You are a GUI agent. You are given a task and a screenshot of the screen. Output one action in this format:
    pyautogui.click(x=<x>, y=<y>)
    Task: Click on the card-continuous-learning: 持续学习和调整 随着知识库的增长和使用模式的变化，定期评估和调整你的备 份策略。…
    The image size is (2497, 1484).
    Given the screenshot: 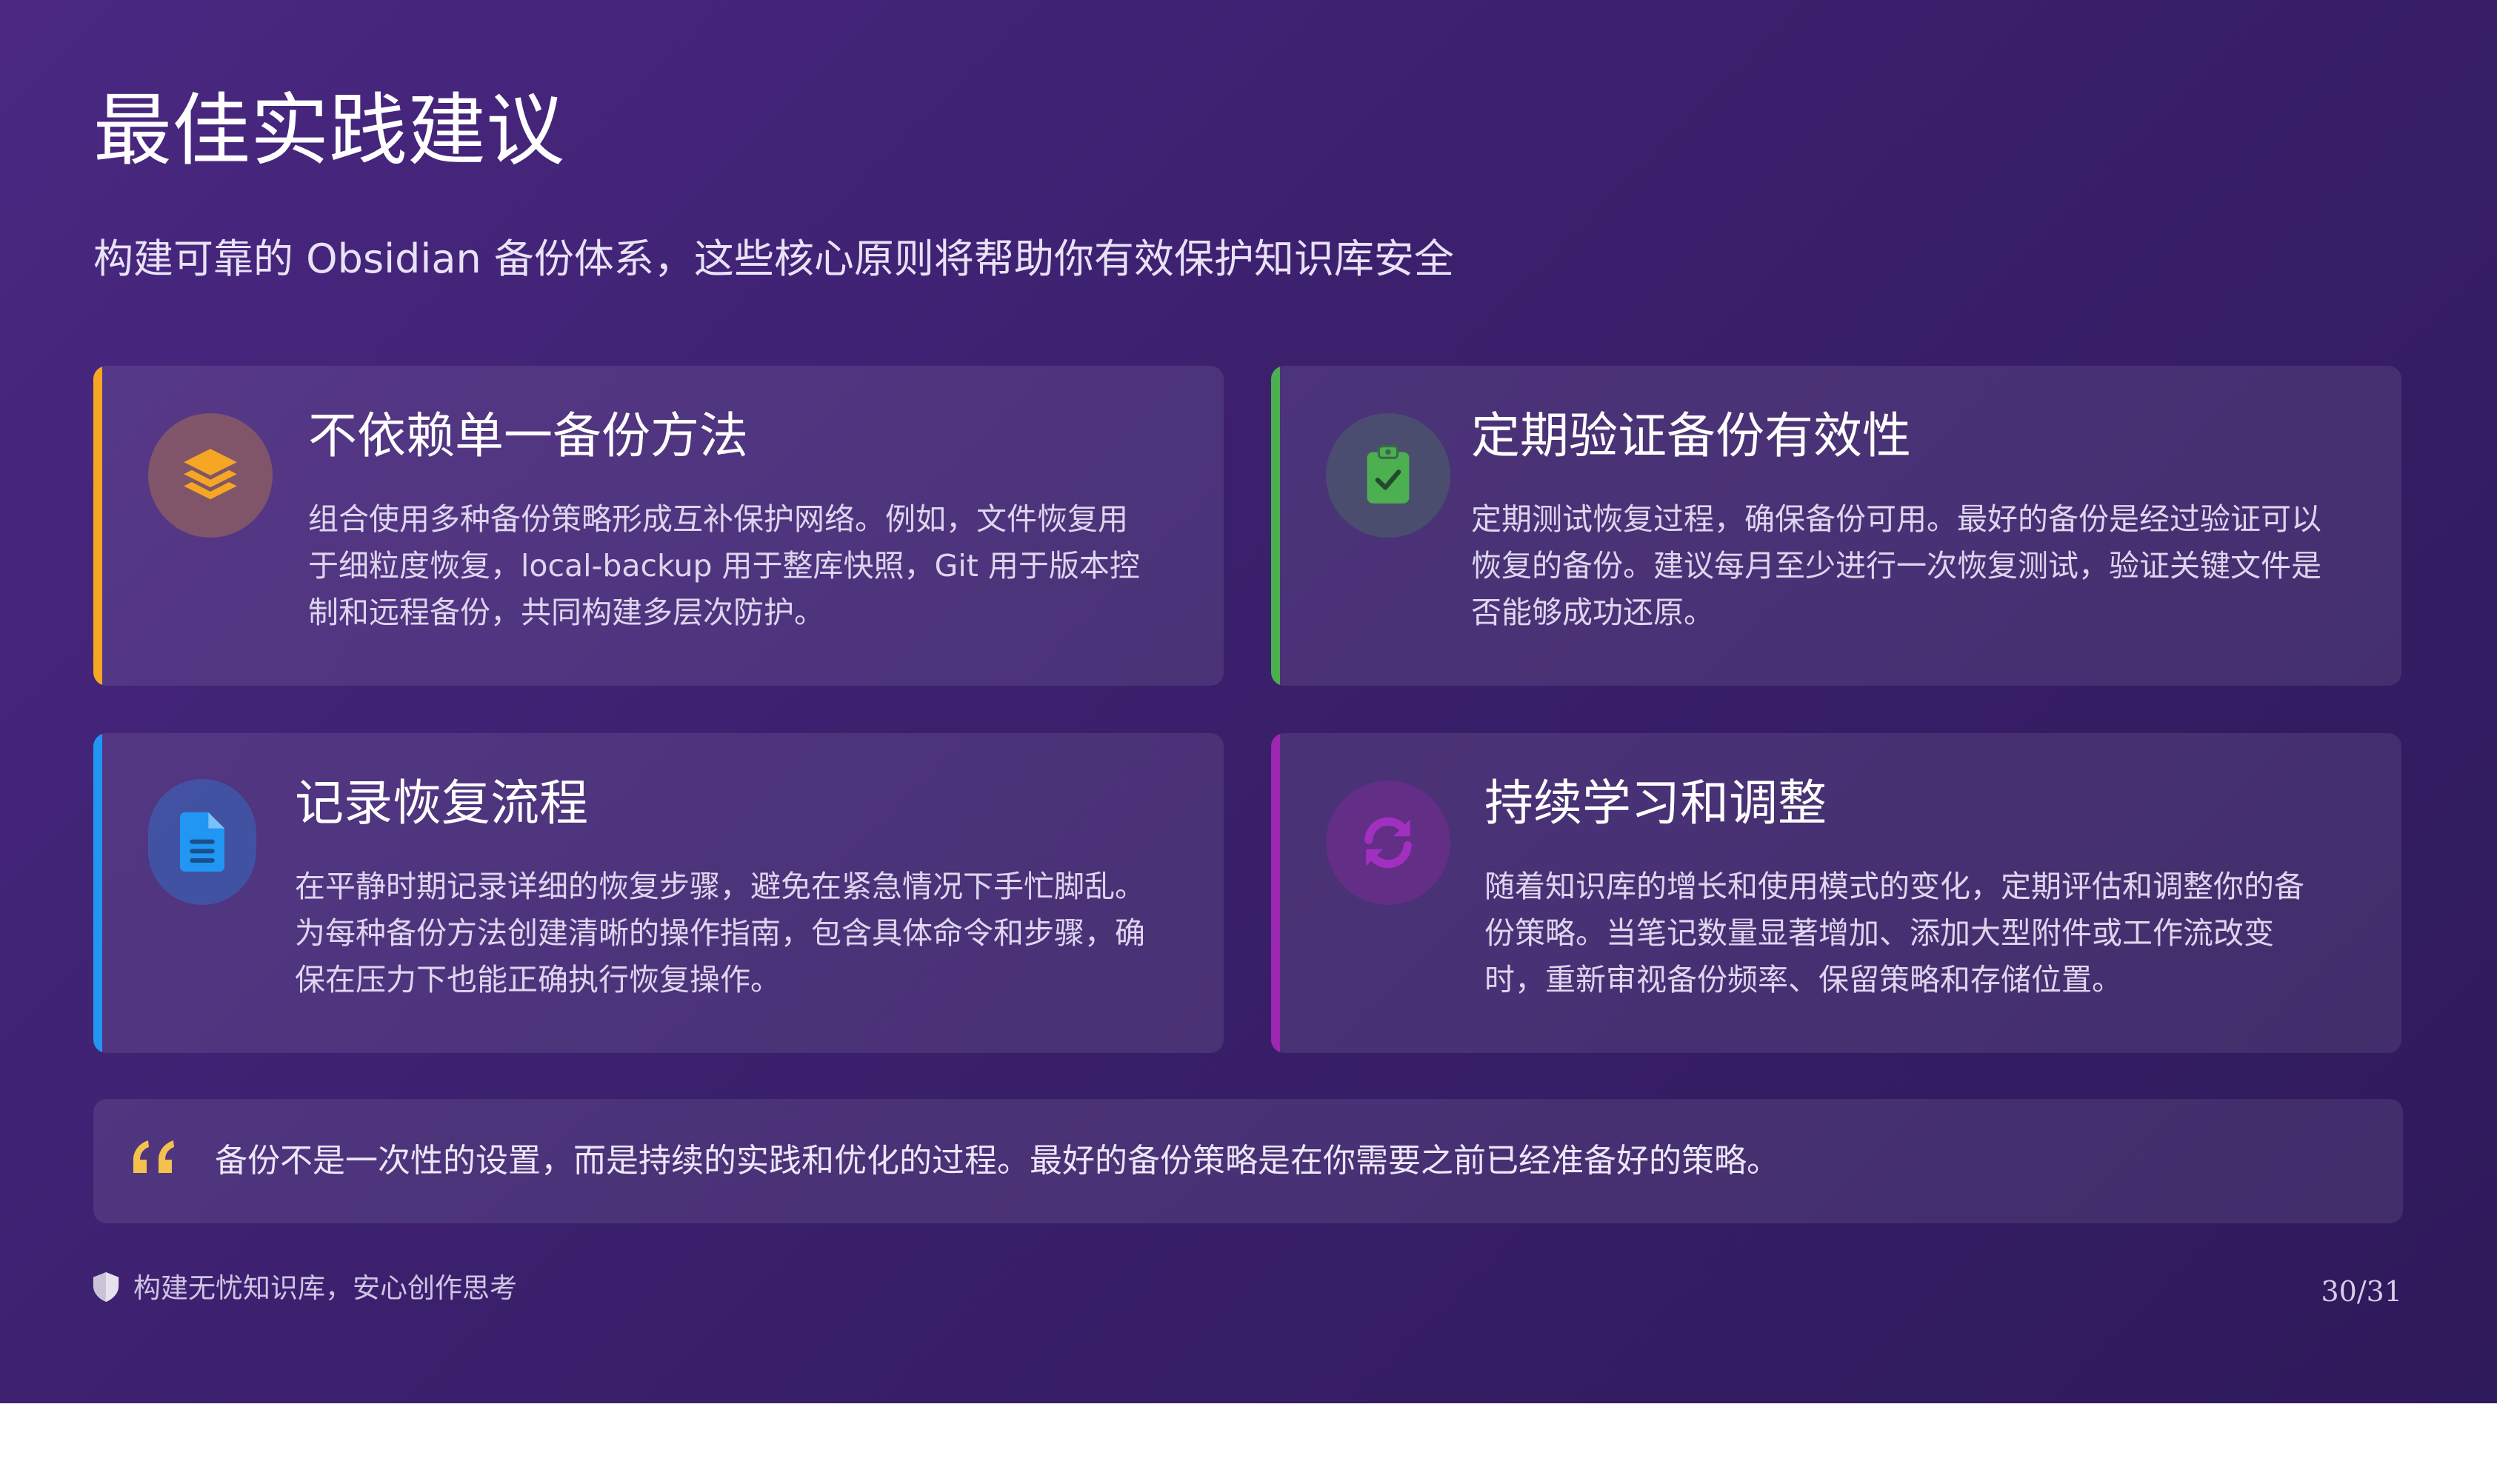 What is the action you would take?
    pyautogui.click(x=1836, y=893)
    